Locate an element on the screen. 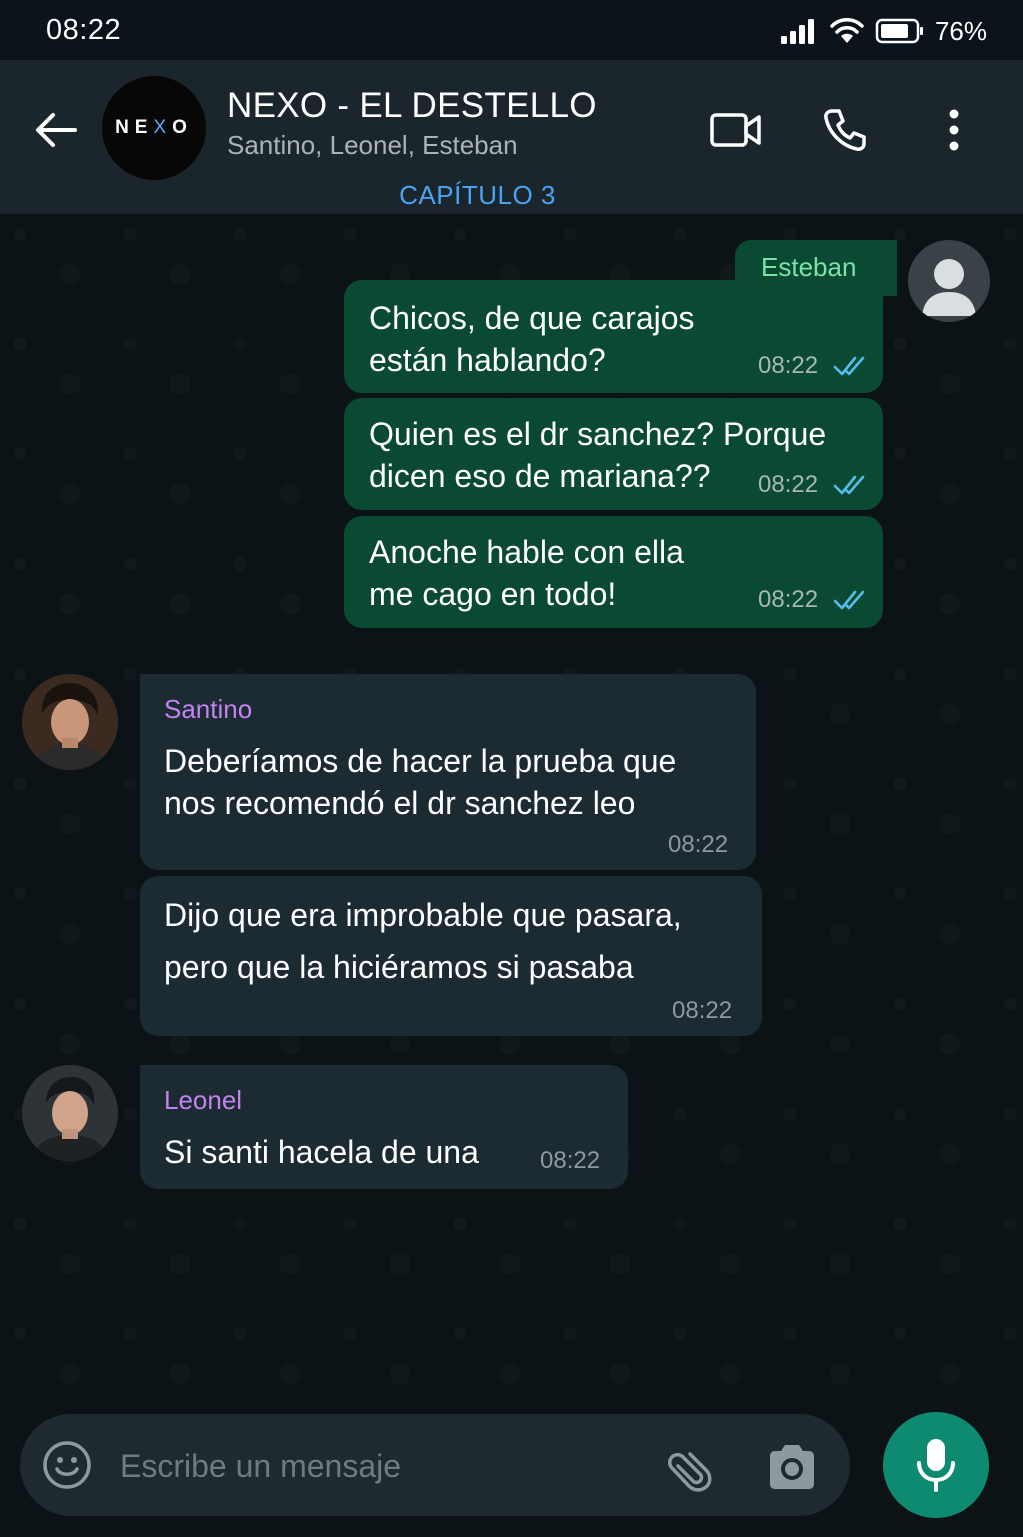  more-options-icon is located at coordinates (954, 130).